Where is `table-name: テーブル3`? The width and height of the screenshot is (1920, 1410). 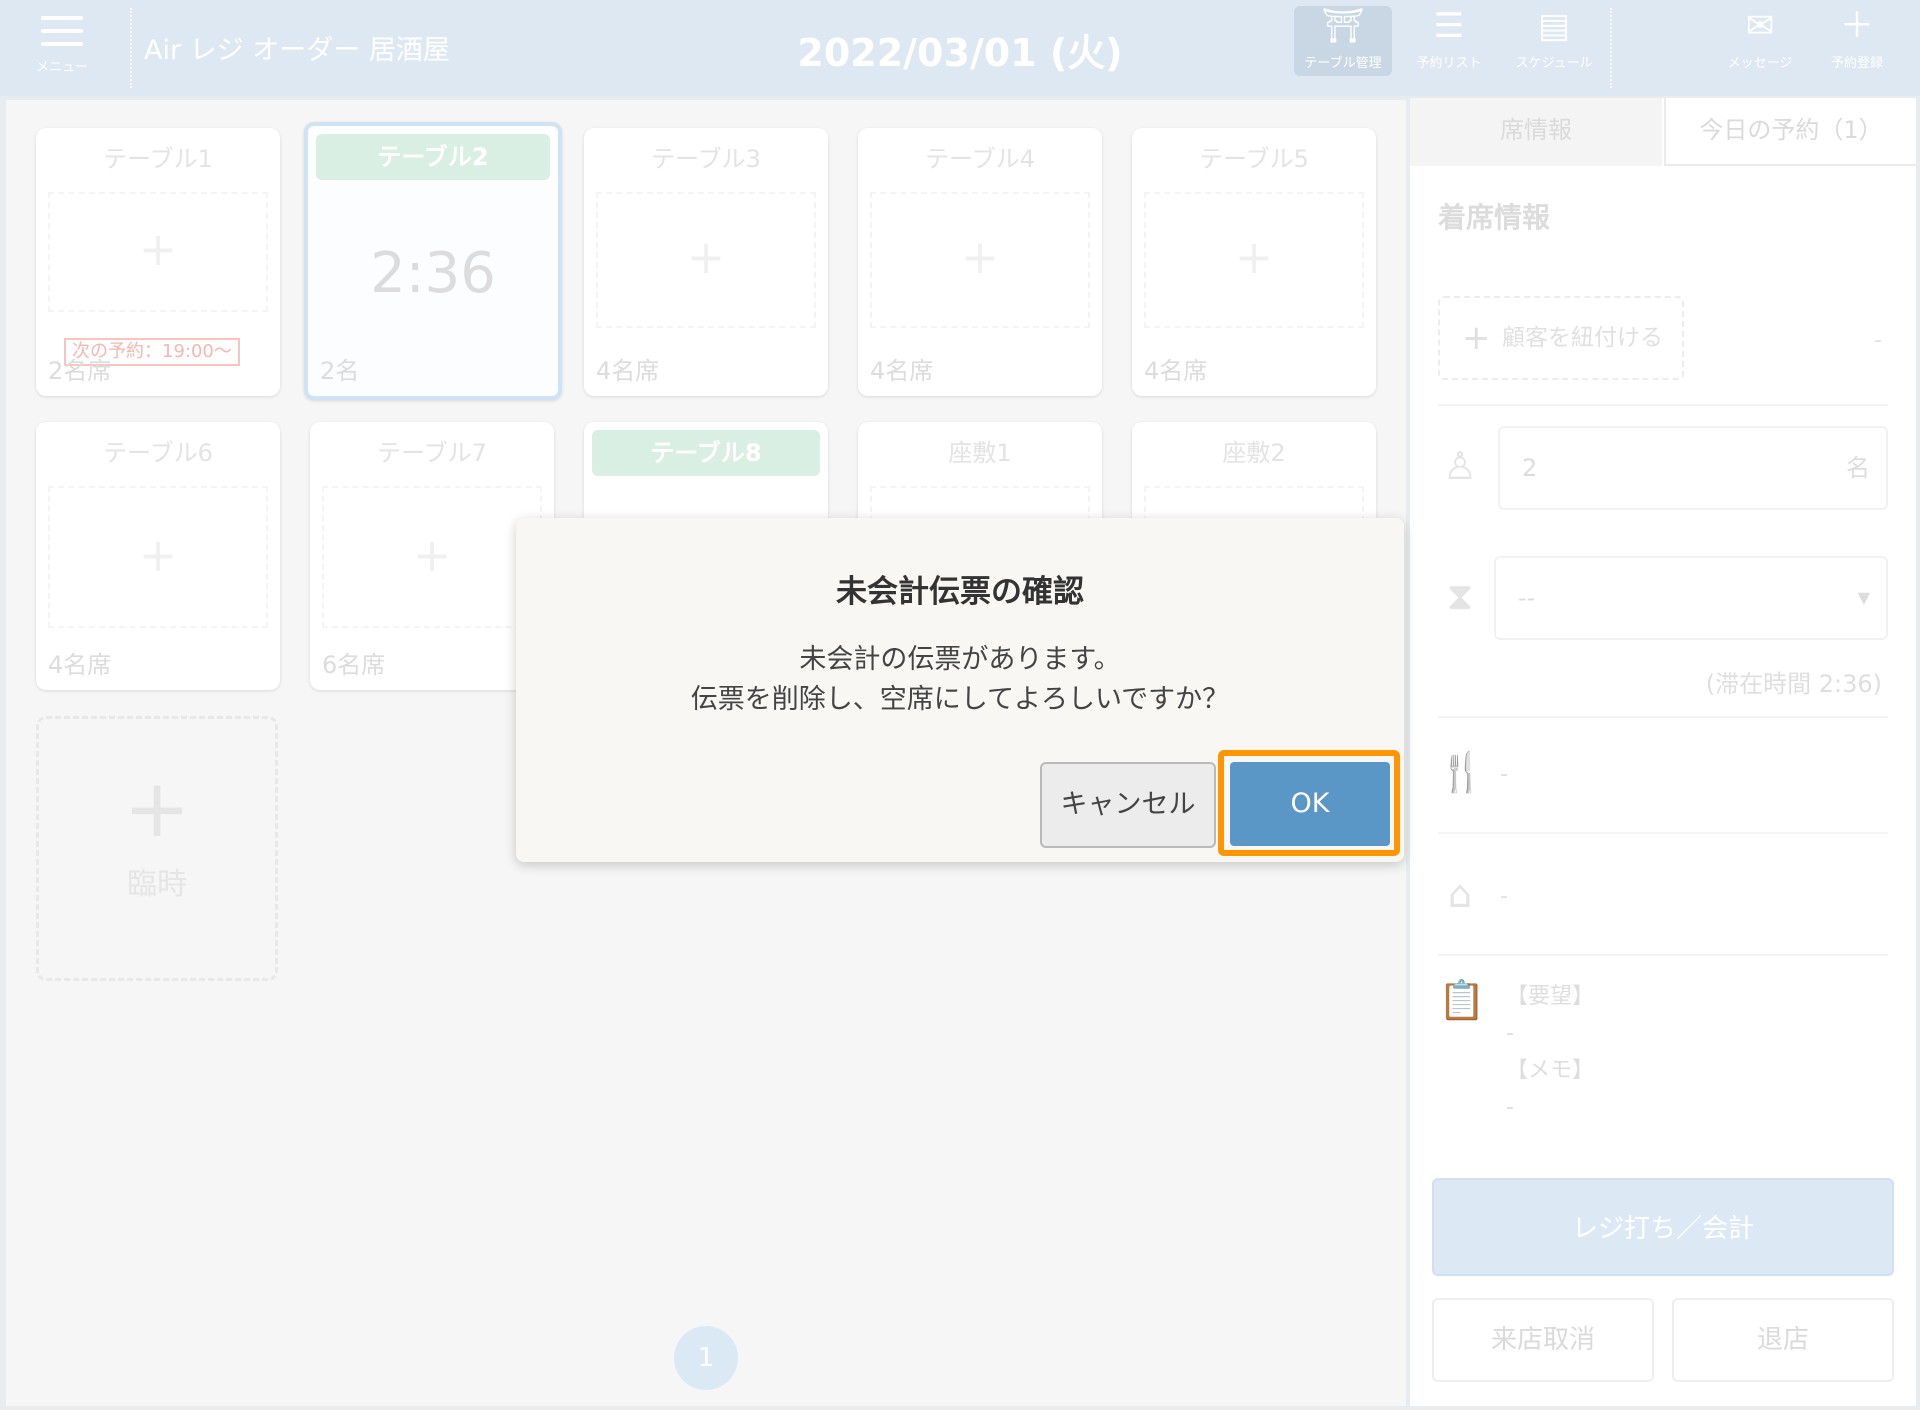 table-name: テーブル3 is located at coordinates (706, 159).